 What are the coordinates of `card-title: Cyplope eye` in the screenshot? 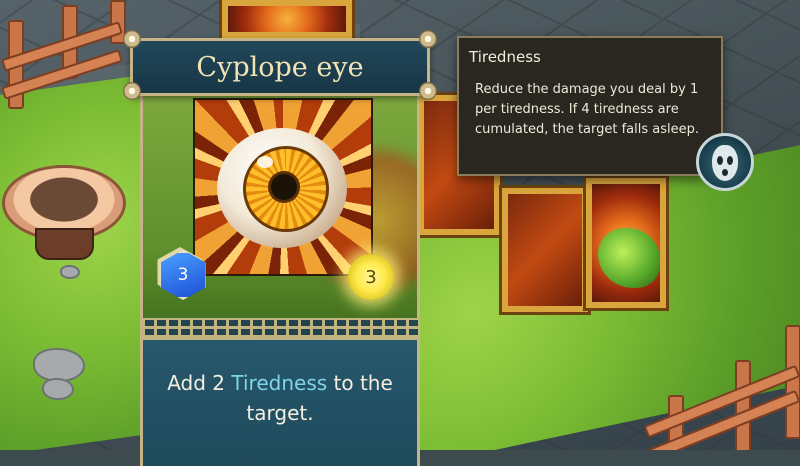 It's located at (280, 67).